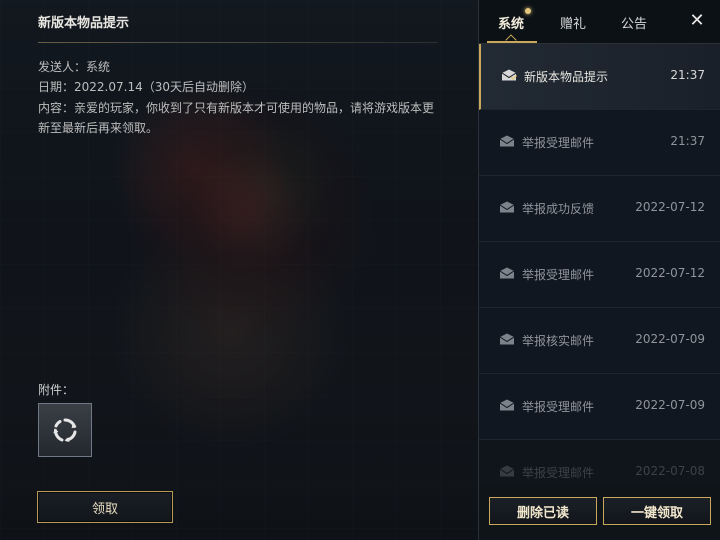 The width and height of the screenshot is (720, 540). Describe the element at coordinates (238, 42) in the screenshot. I see `title-divider` at that location.